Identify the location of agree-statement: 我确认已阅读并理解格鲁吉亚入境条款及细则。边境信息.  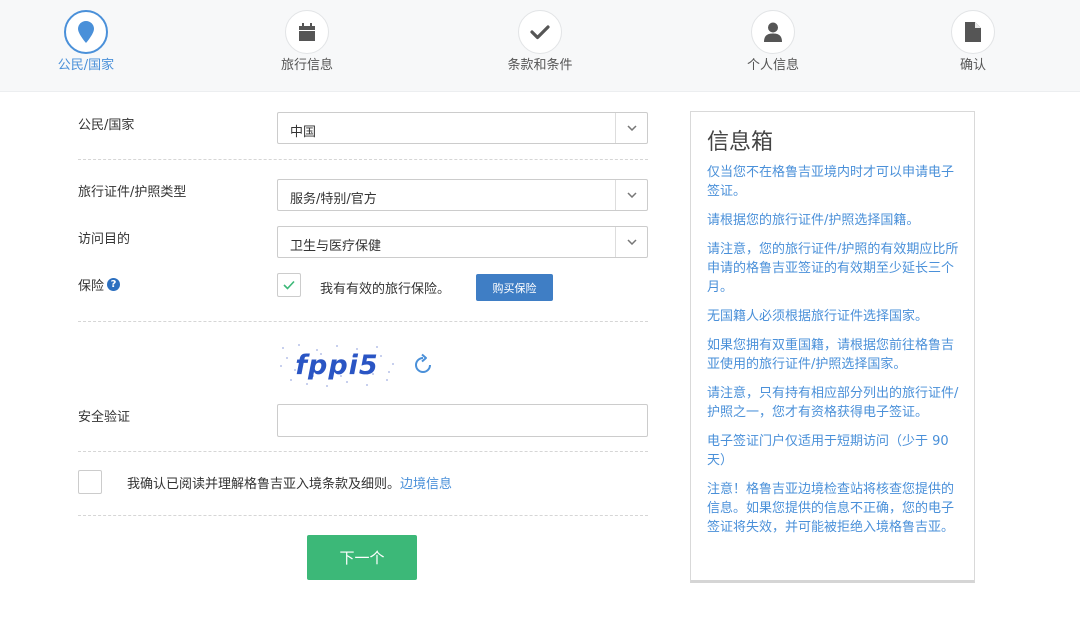
(289, 482).